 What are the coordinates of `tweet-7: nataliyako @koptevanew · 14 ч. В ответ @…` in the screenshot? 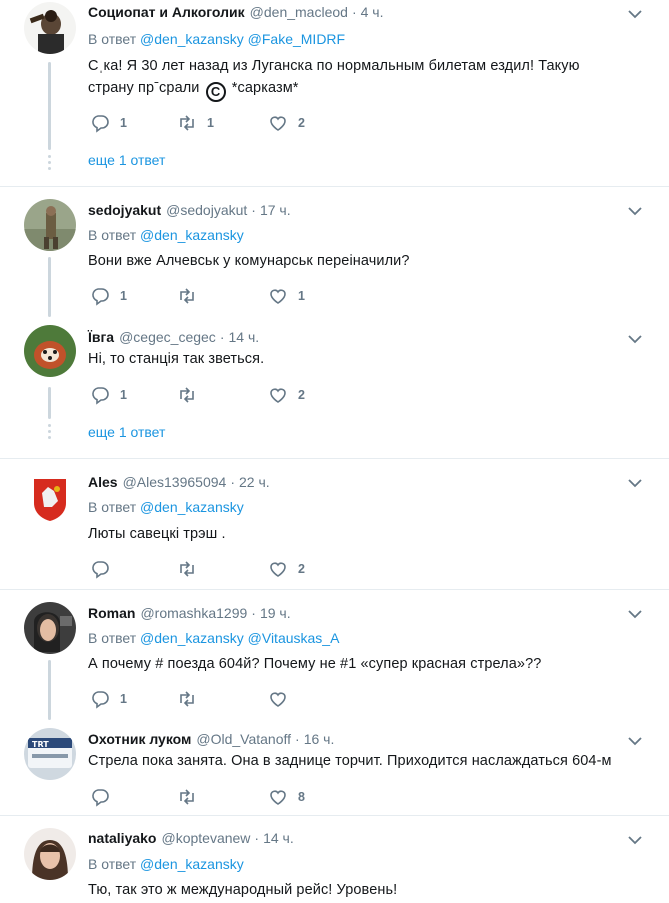 It's located at (334, 859).